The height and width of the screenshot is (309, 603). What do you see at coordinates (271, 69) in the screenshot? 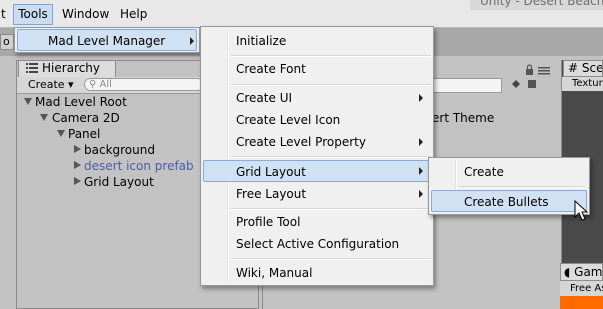
I see `menu-item-label: Create Font` at bounding box center [271, 69].